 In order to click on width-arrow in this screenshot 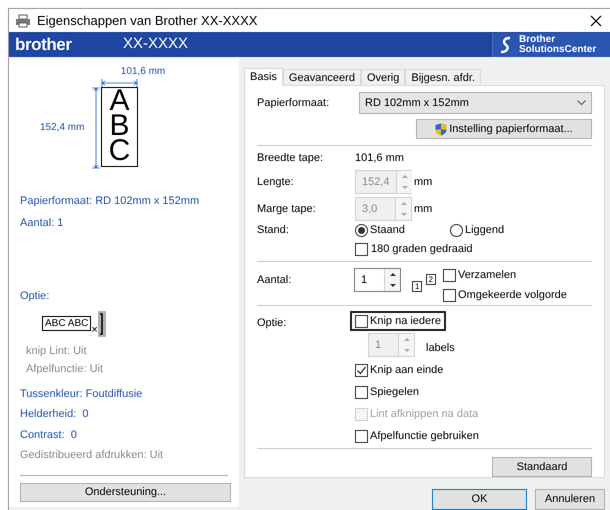, I will do `click(119, 83)`.